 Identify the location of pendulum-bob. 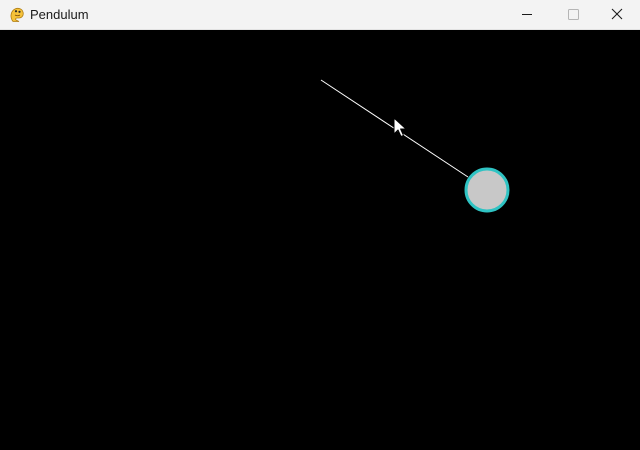
(487, 190).